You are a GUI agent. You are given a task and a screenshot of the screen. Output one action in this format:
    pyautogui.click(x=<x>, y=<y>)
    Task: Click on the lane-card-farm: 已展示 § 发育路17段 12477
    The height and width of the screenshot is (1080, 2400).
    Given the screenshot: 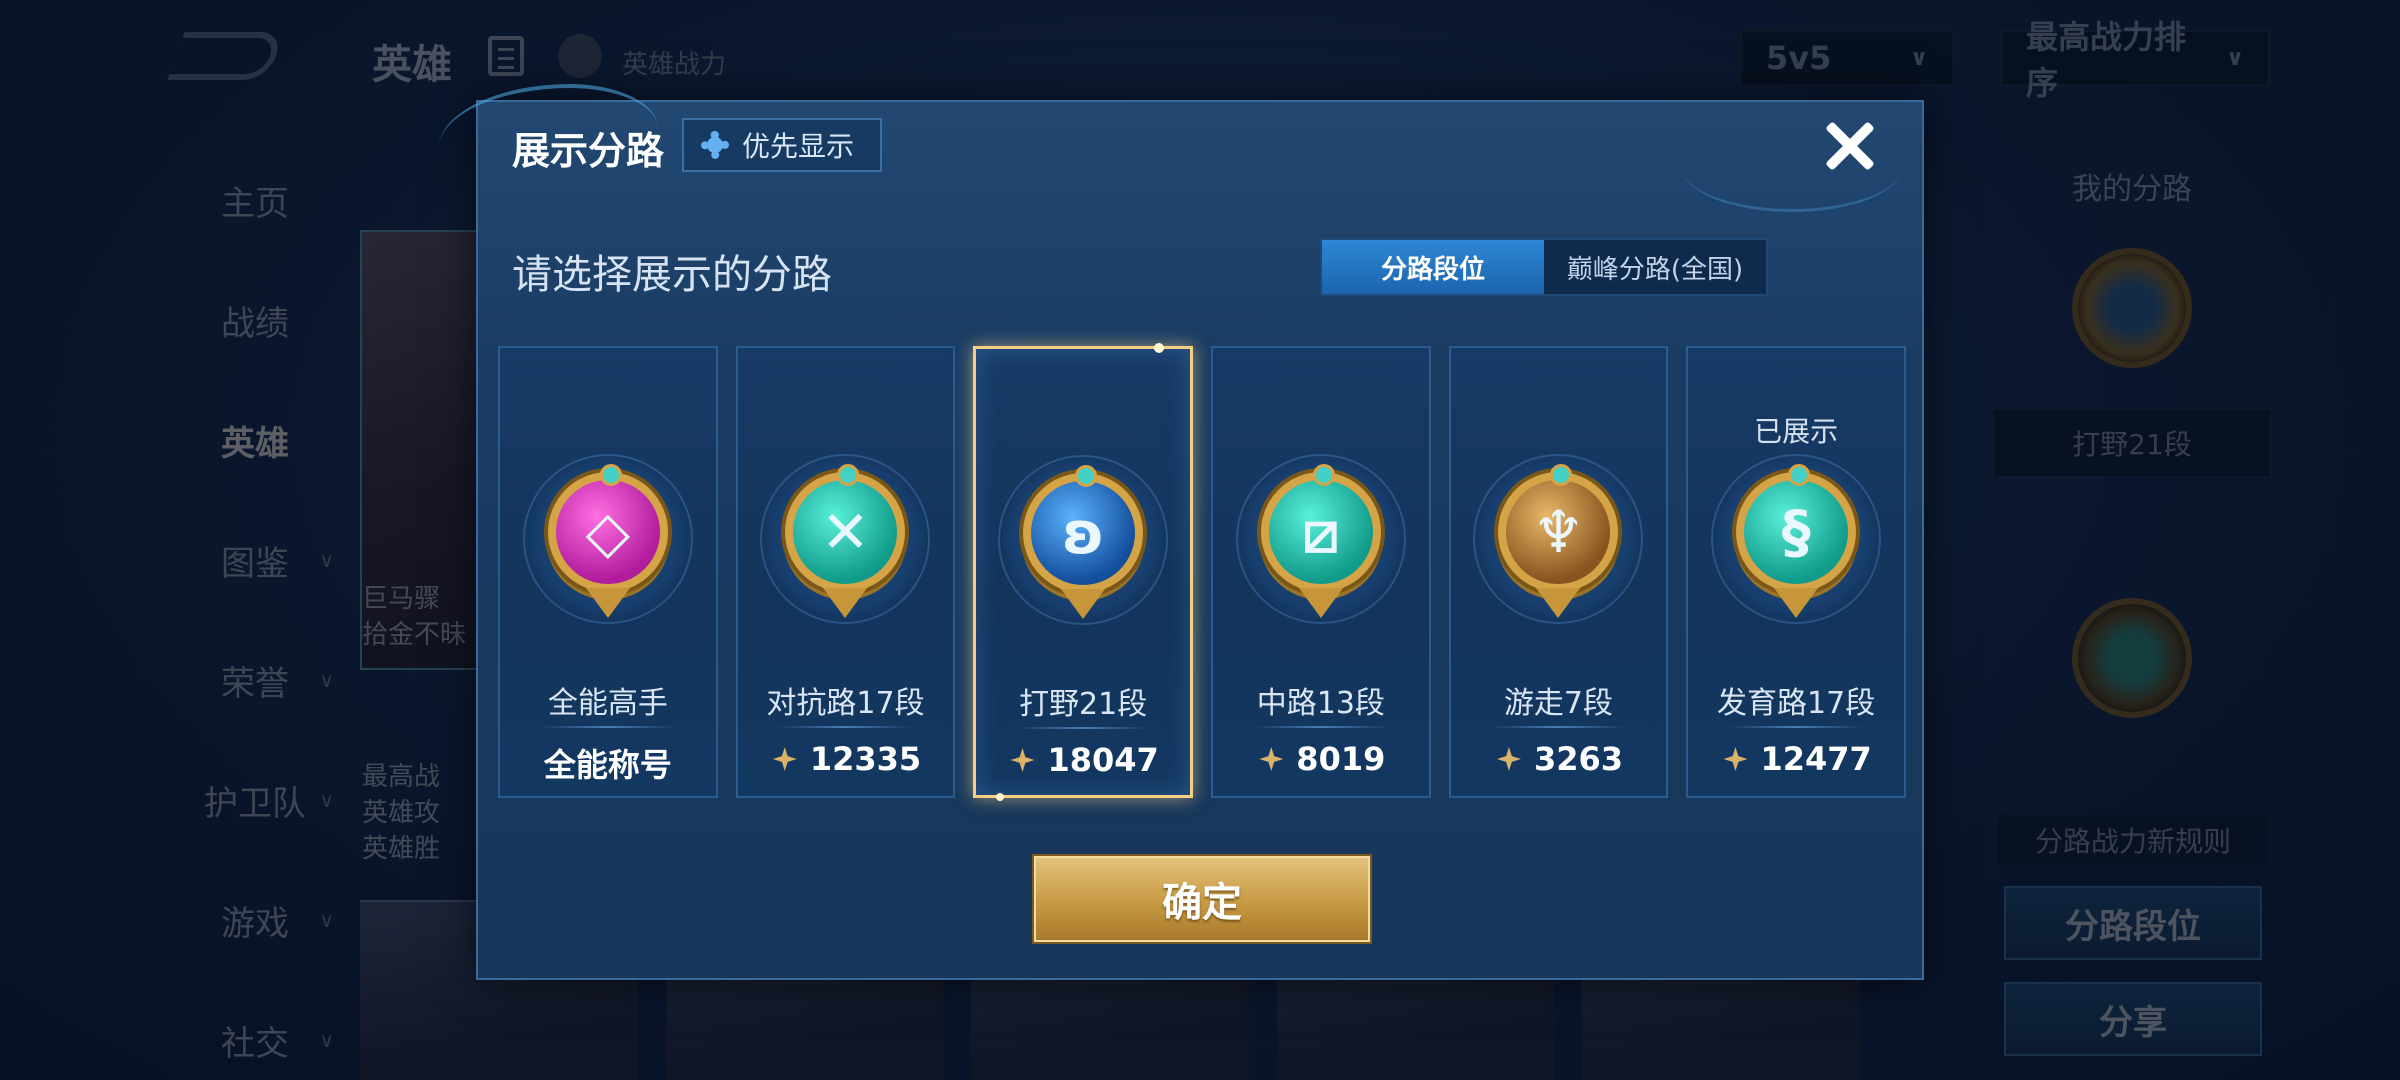 What is the action you would take?
    pyautogui.click(x=1796, y=572)
    